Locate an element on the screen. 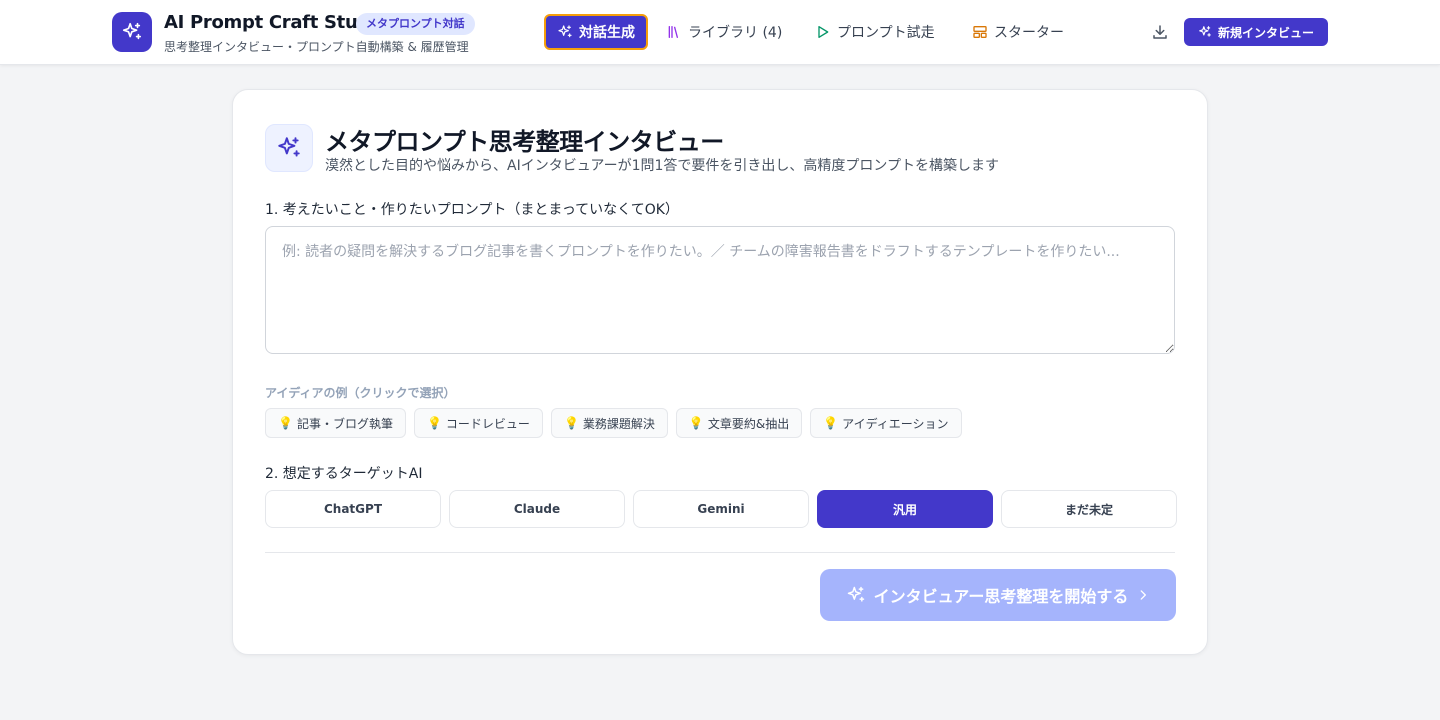  layout-icon is located at coordinates (980, 32).